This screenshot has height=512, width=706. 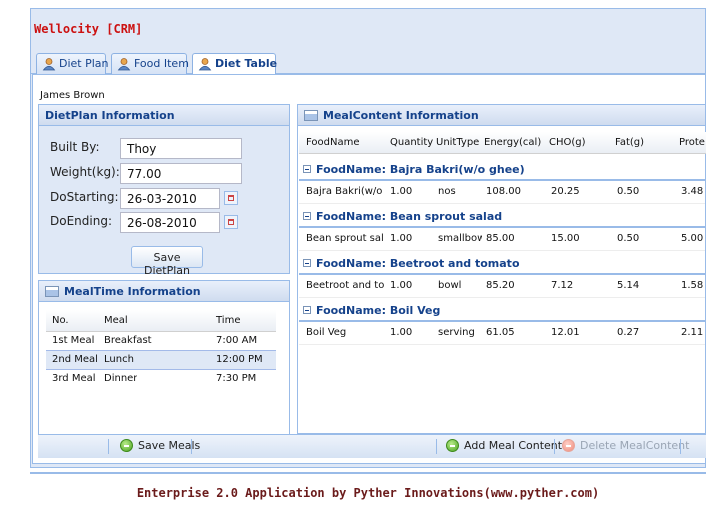 I want to click on column-header-time: Time, so click(x=228, y=320).